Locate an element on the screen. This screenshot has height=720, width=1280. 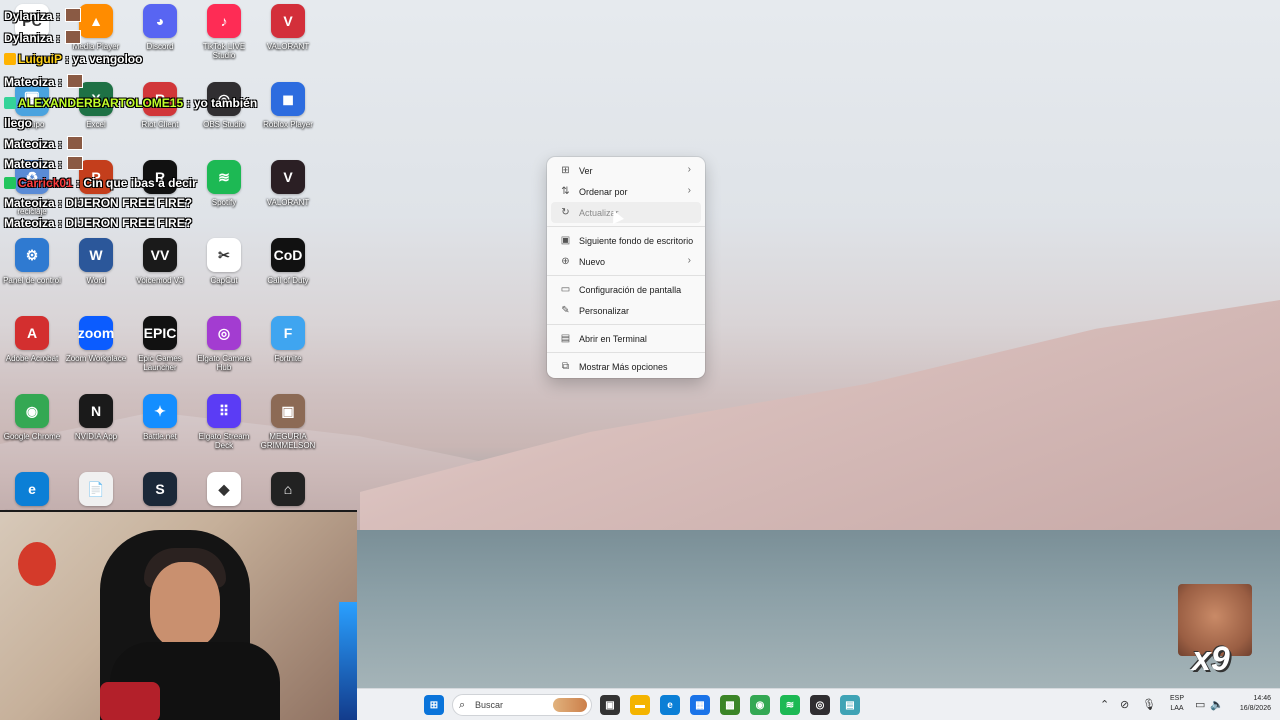
menu-item-mostrar-mas-opciones: ⧉ Mostrar Más opciones is located at coordinates (626, 366).